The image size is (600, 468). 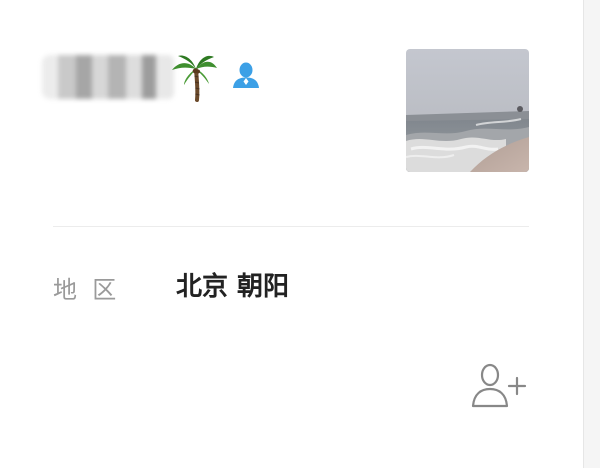 I want to click on scrollbar-track, so click(x=591, y=234).